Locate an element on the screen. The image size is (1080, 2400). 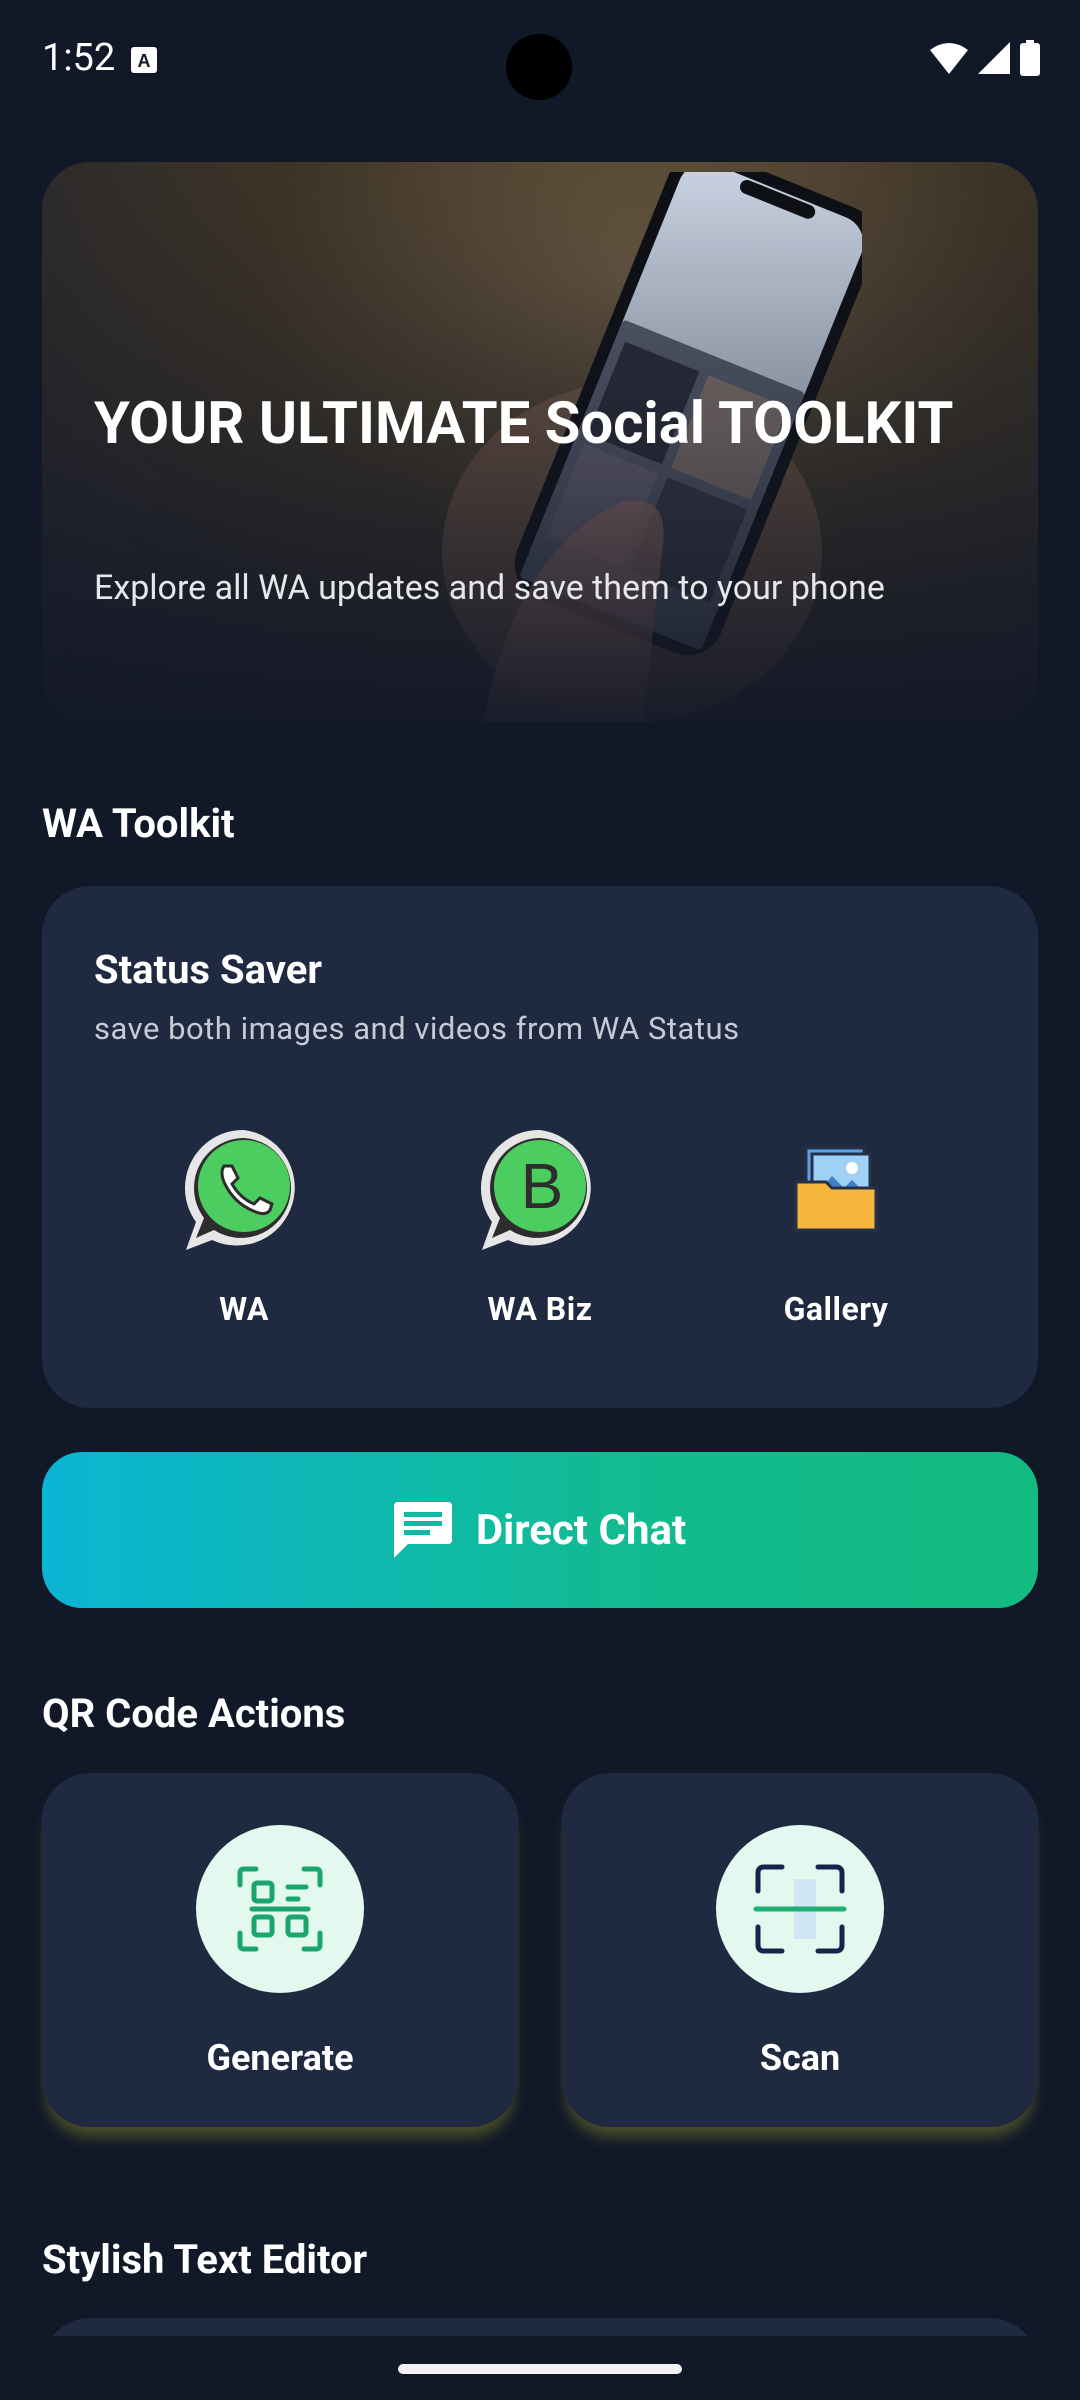
qr-generate-label: Generate is located at coordinates (280, 2058).